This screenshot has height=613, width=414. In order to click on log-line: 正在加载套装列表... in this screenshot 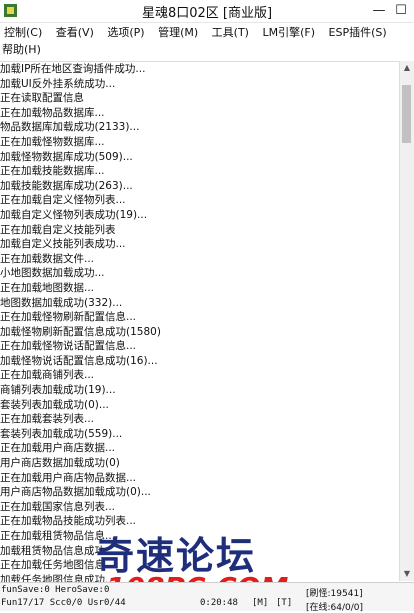, I will do `click(47, 419)`.